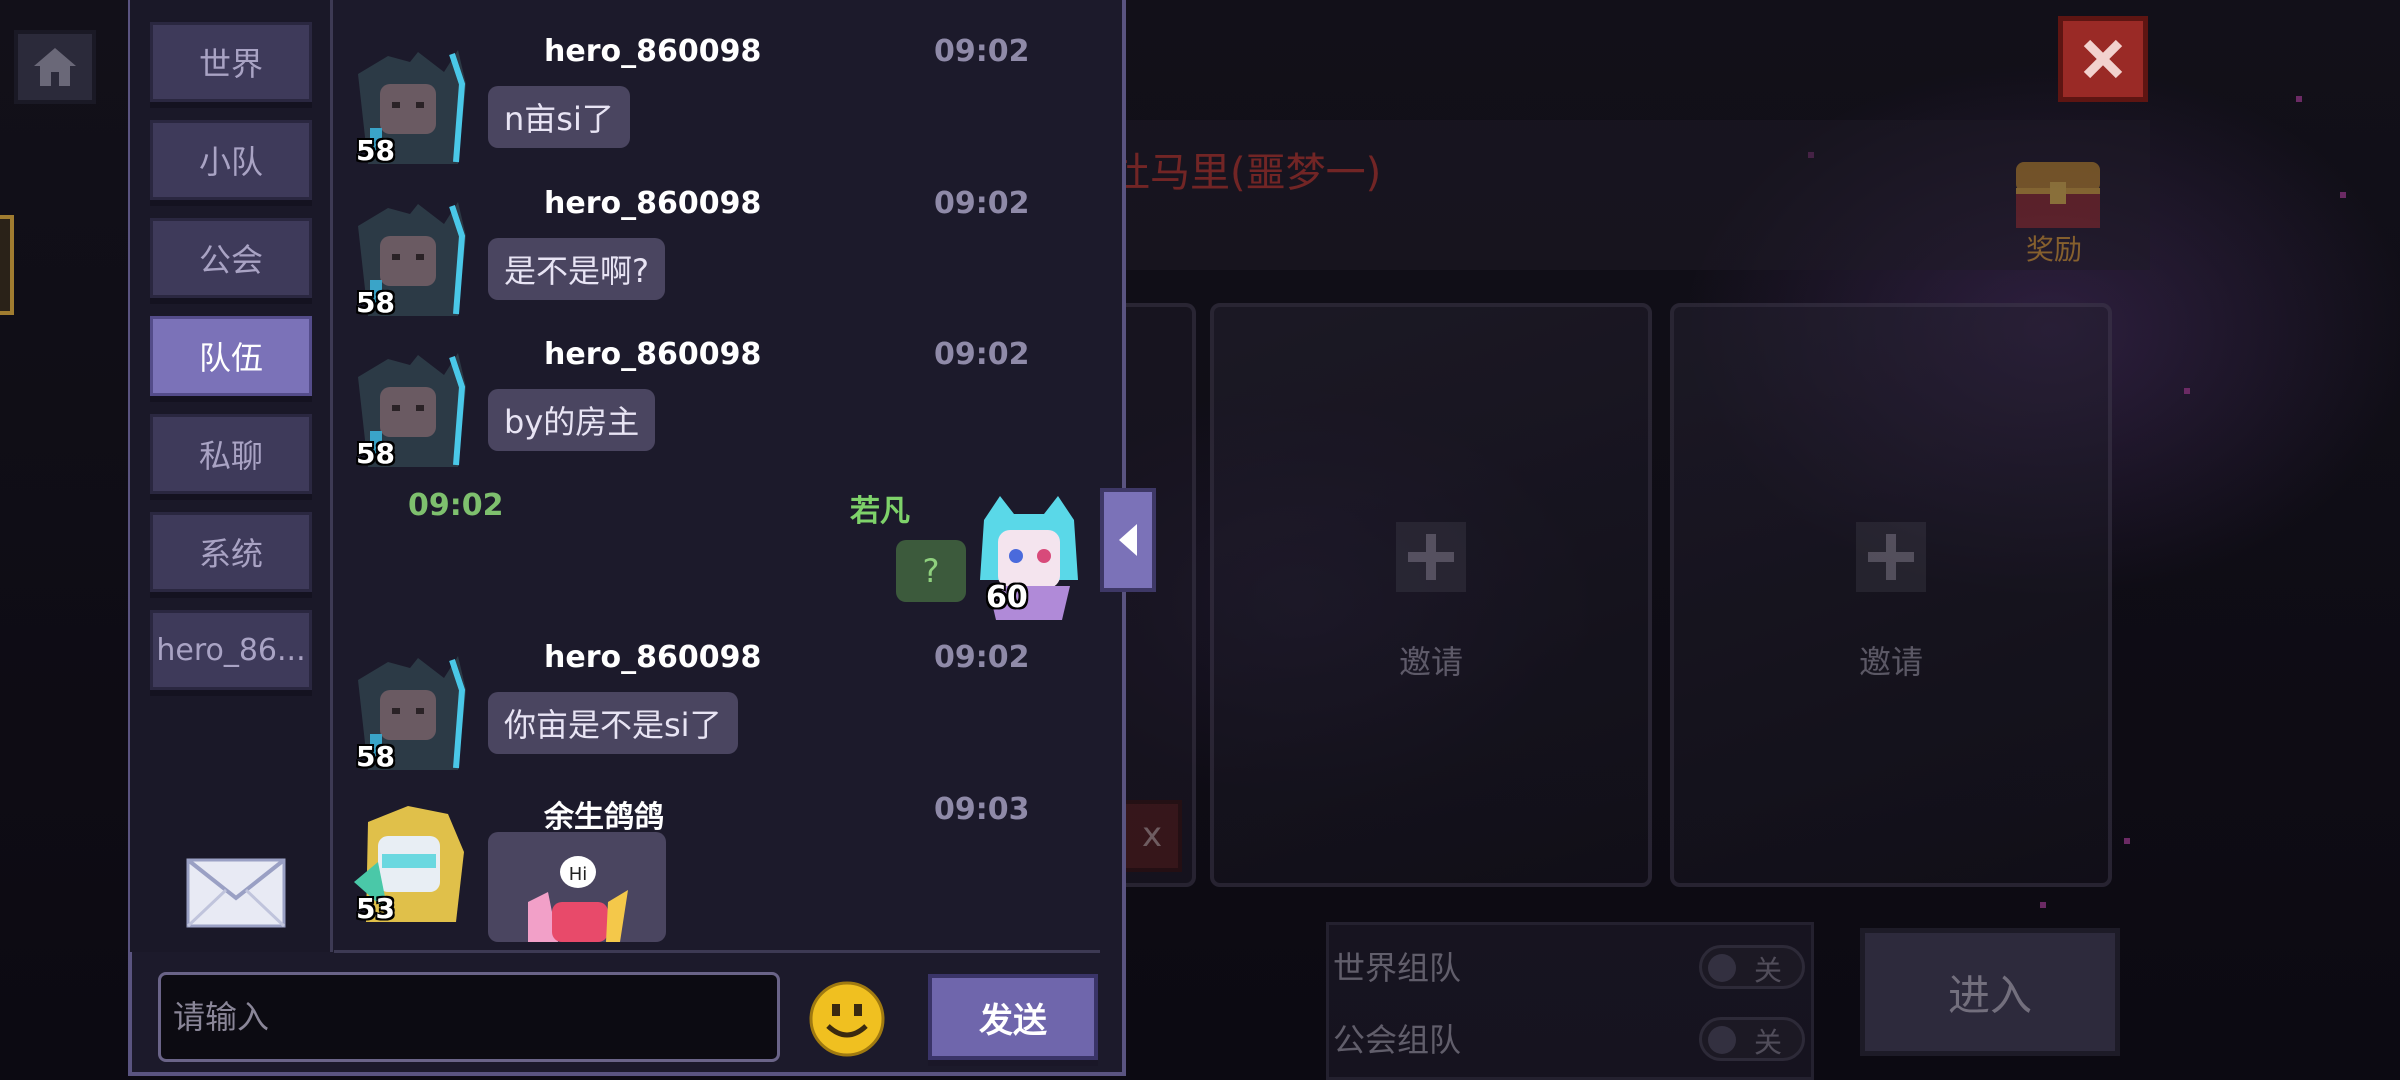  Describe the element at coordinates (1570, 1037) in the screenshot. I see `guild-team-toggle-row: 公会组队 关` at that location.